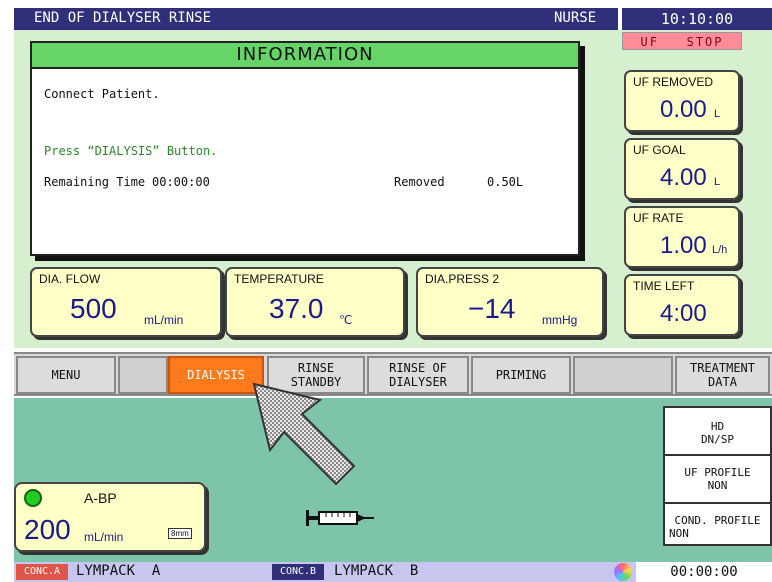 The width and height of the screenshot is (772, 582). I want to click on removed-label: Removed, so click(419, 182).